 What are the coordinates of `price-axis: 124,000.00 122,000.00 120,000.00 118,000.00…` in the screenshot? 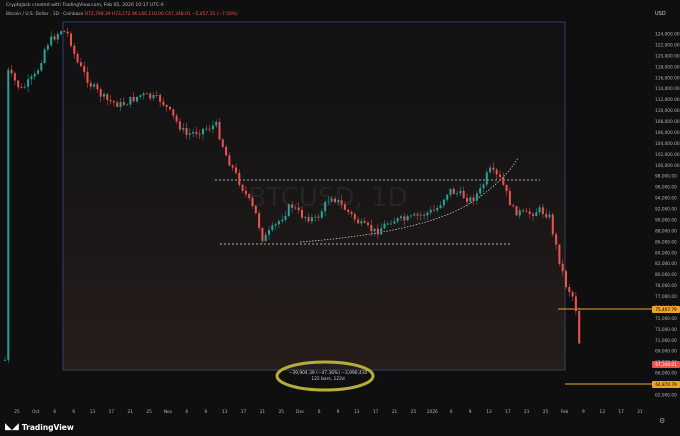 It's located at (667, 215).